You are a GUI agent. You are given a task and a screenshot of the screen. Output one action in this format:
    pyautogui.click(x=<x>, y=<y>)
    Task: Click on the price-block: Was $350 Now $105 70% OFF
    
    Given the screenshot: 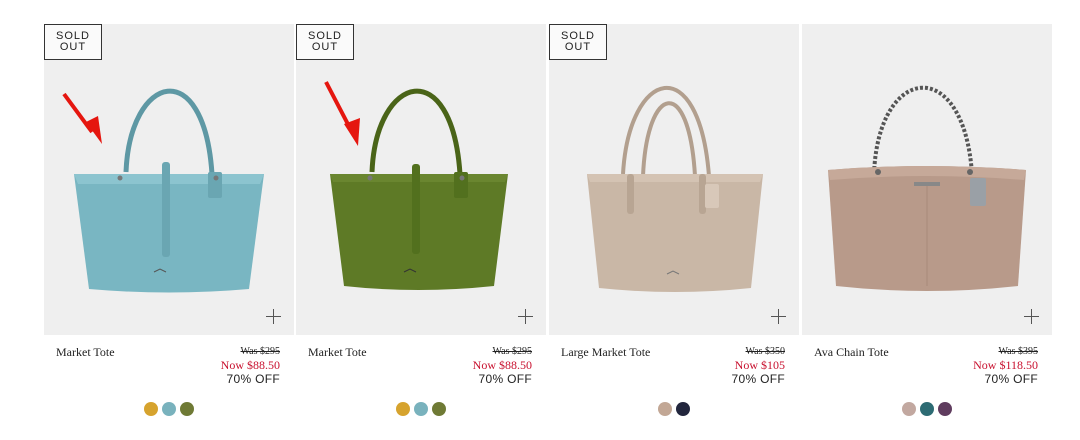 What is the action you would take?
    pyautogui.click(x=758, y=366)
    